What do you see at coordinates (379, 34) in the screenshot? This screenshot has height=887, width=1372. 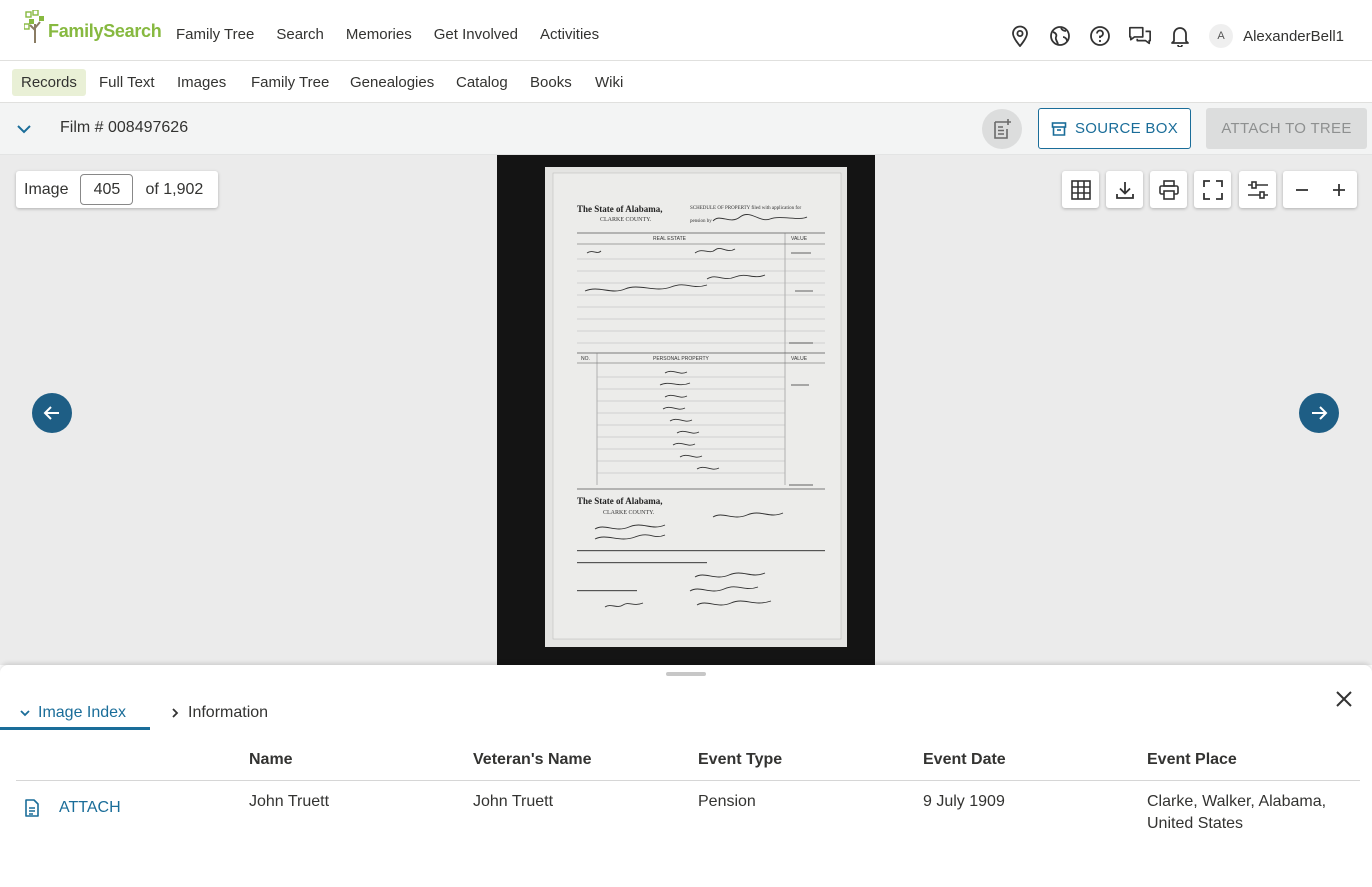 I see `nav-memories: Memories` at bounding box center [379, 34].